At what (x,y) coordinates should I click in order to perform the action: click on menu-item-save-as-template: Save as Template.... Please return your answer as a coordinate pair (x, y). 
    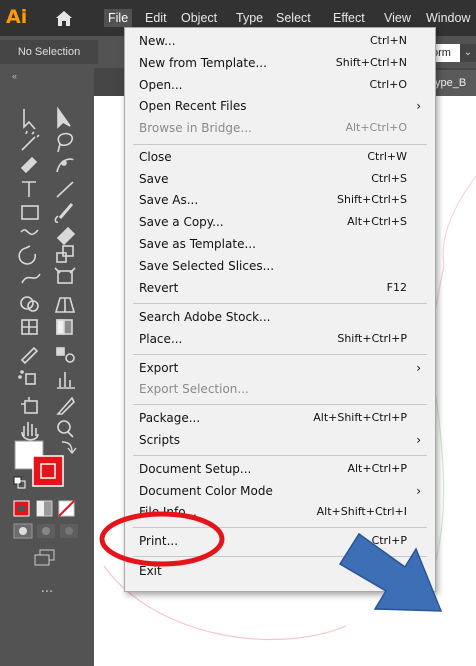
    Looking at the image, I should click on (283, 244).